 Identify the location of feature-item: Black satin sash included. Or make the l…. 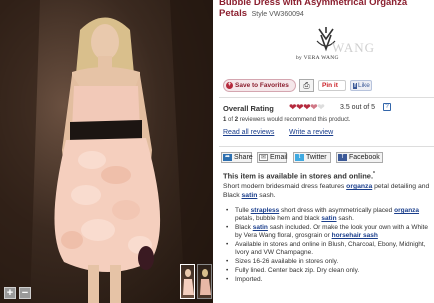
(328, 232).